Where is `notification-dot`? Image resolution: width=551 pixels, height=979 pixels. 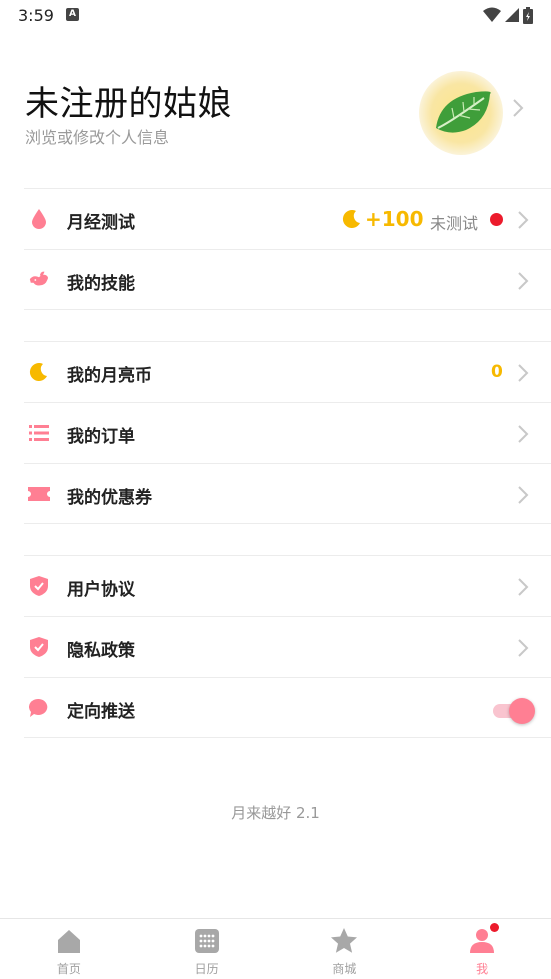 notification-dot is located at coordinates (495, 927).